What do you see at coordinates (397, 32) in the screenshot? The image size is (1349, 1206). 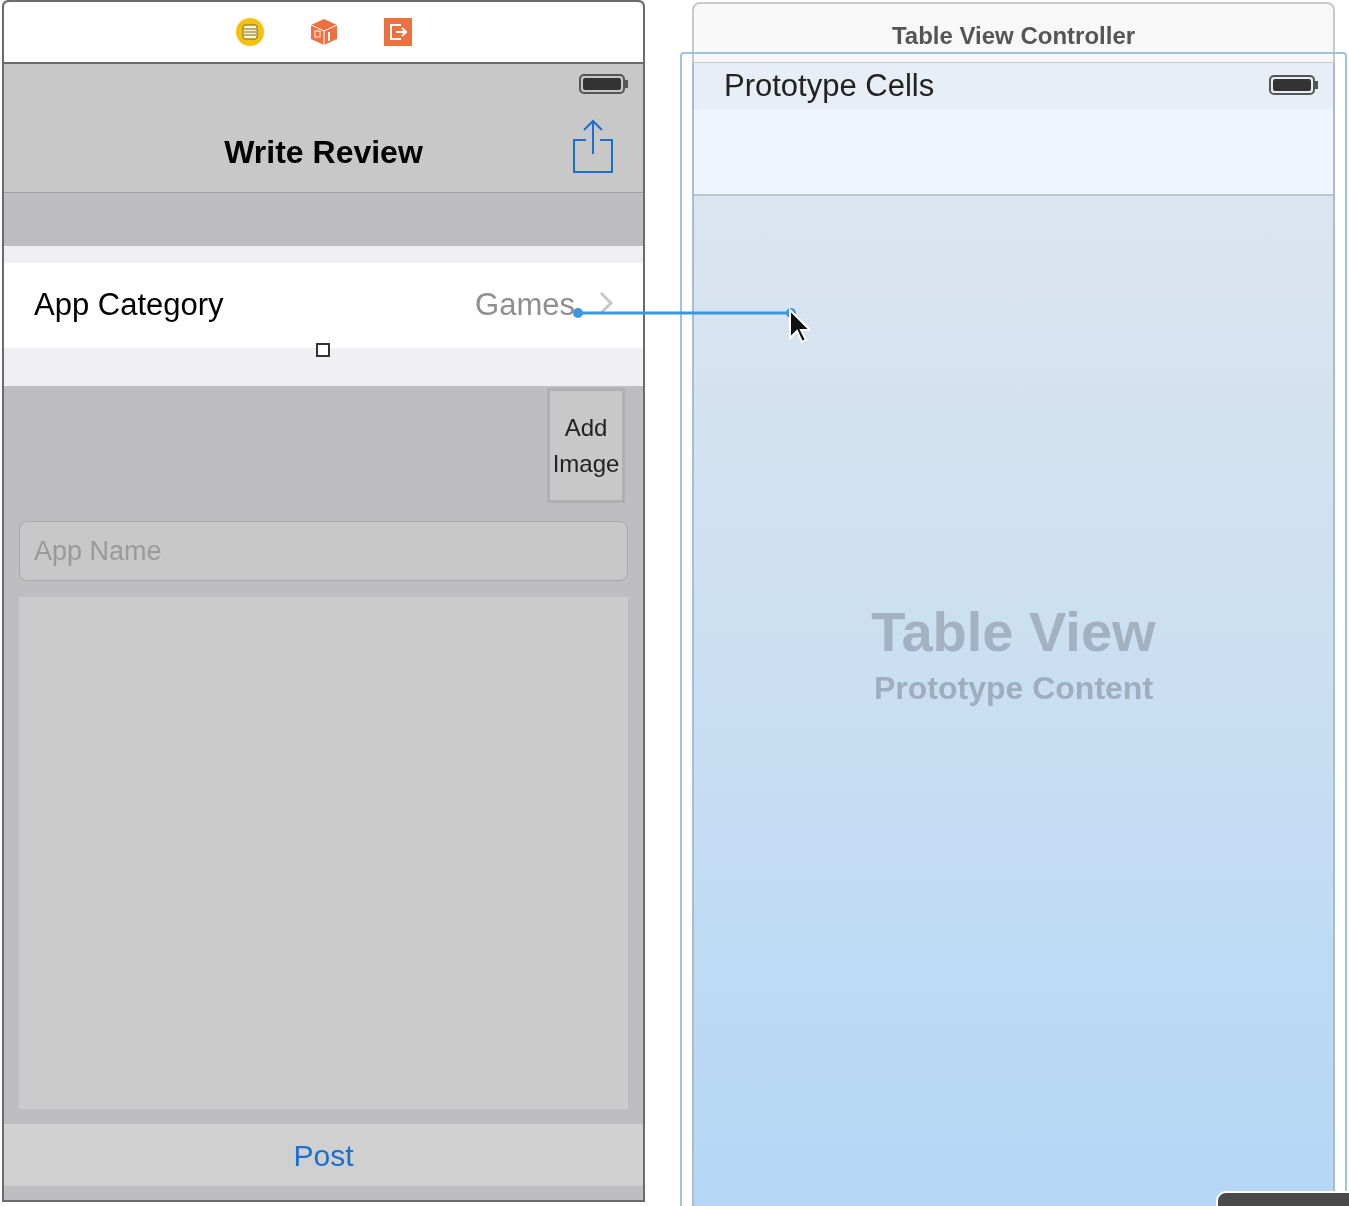 I see `exit-icon` at bounding box center [397, 32].